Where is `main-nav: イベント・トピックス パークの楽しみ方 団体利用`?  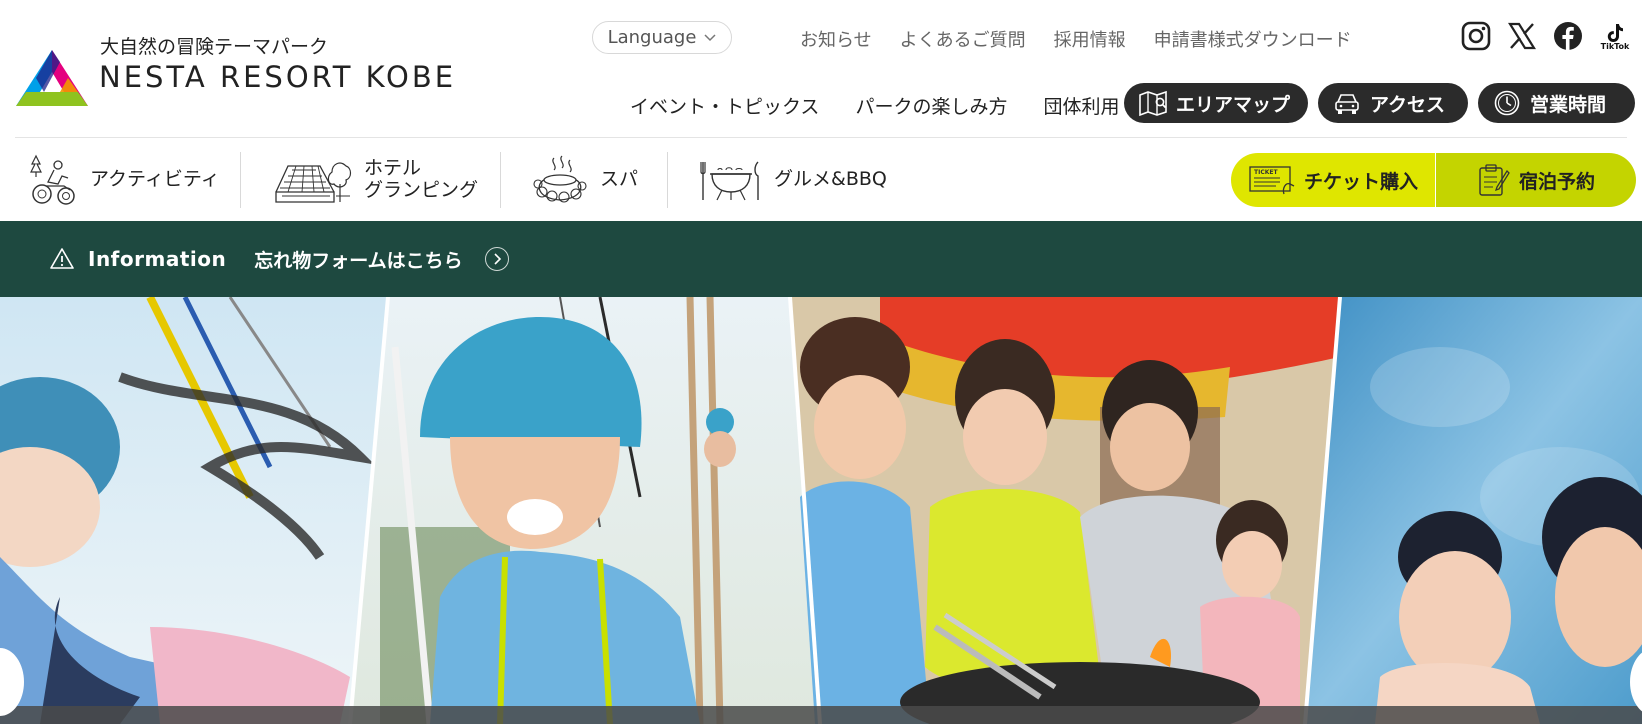
main-nav: イベント・トピックス パークの楽しみ方 団体利用 is located at coordinates (874, 105).